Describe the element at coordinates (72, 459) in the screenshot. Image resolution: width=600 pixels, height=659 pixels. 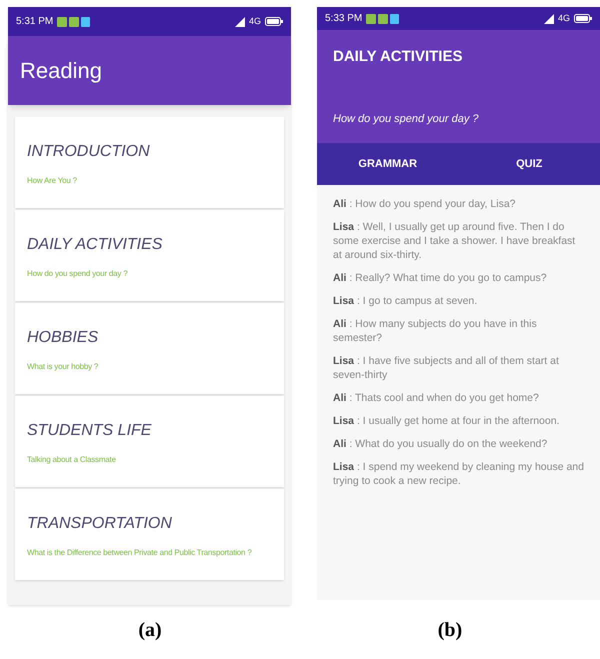
I see `lesson-subtitle: Talking about a Classmate` at that location.